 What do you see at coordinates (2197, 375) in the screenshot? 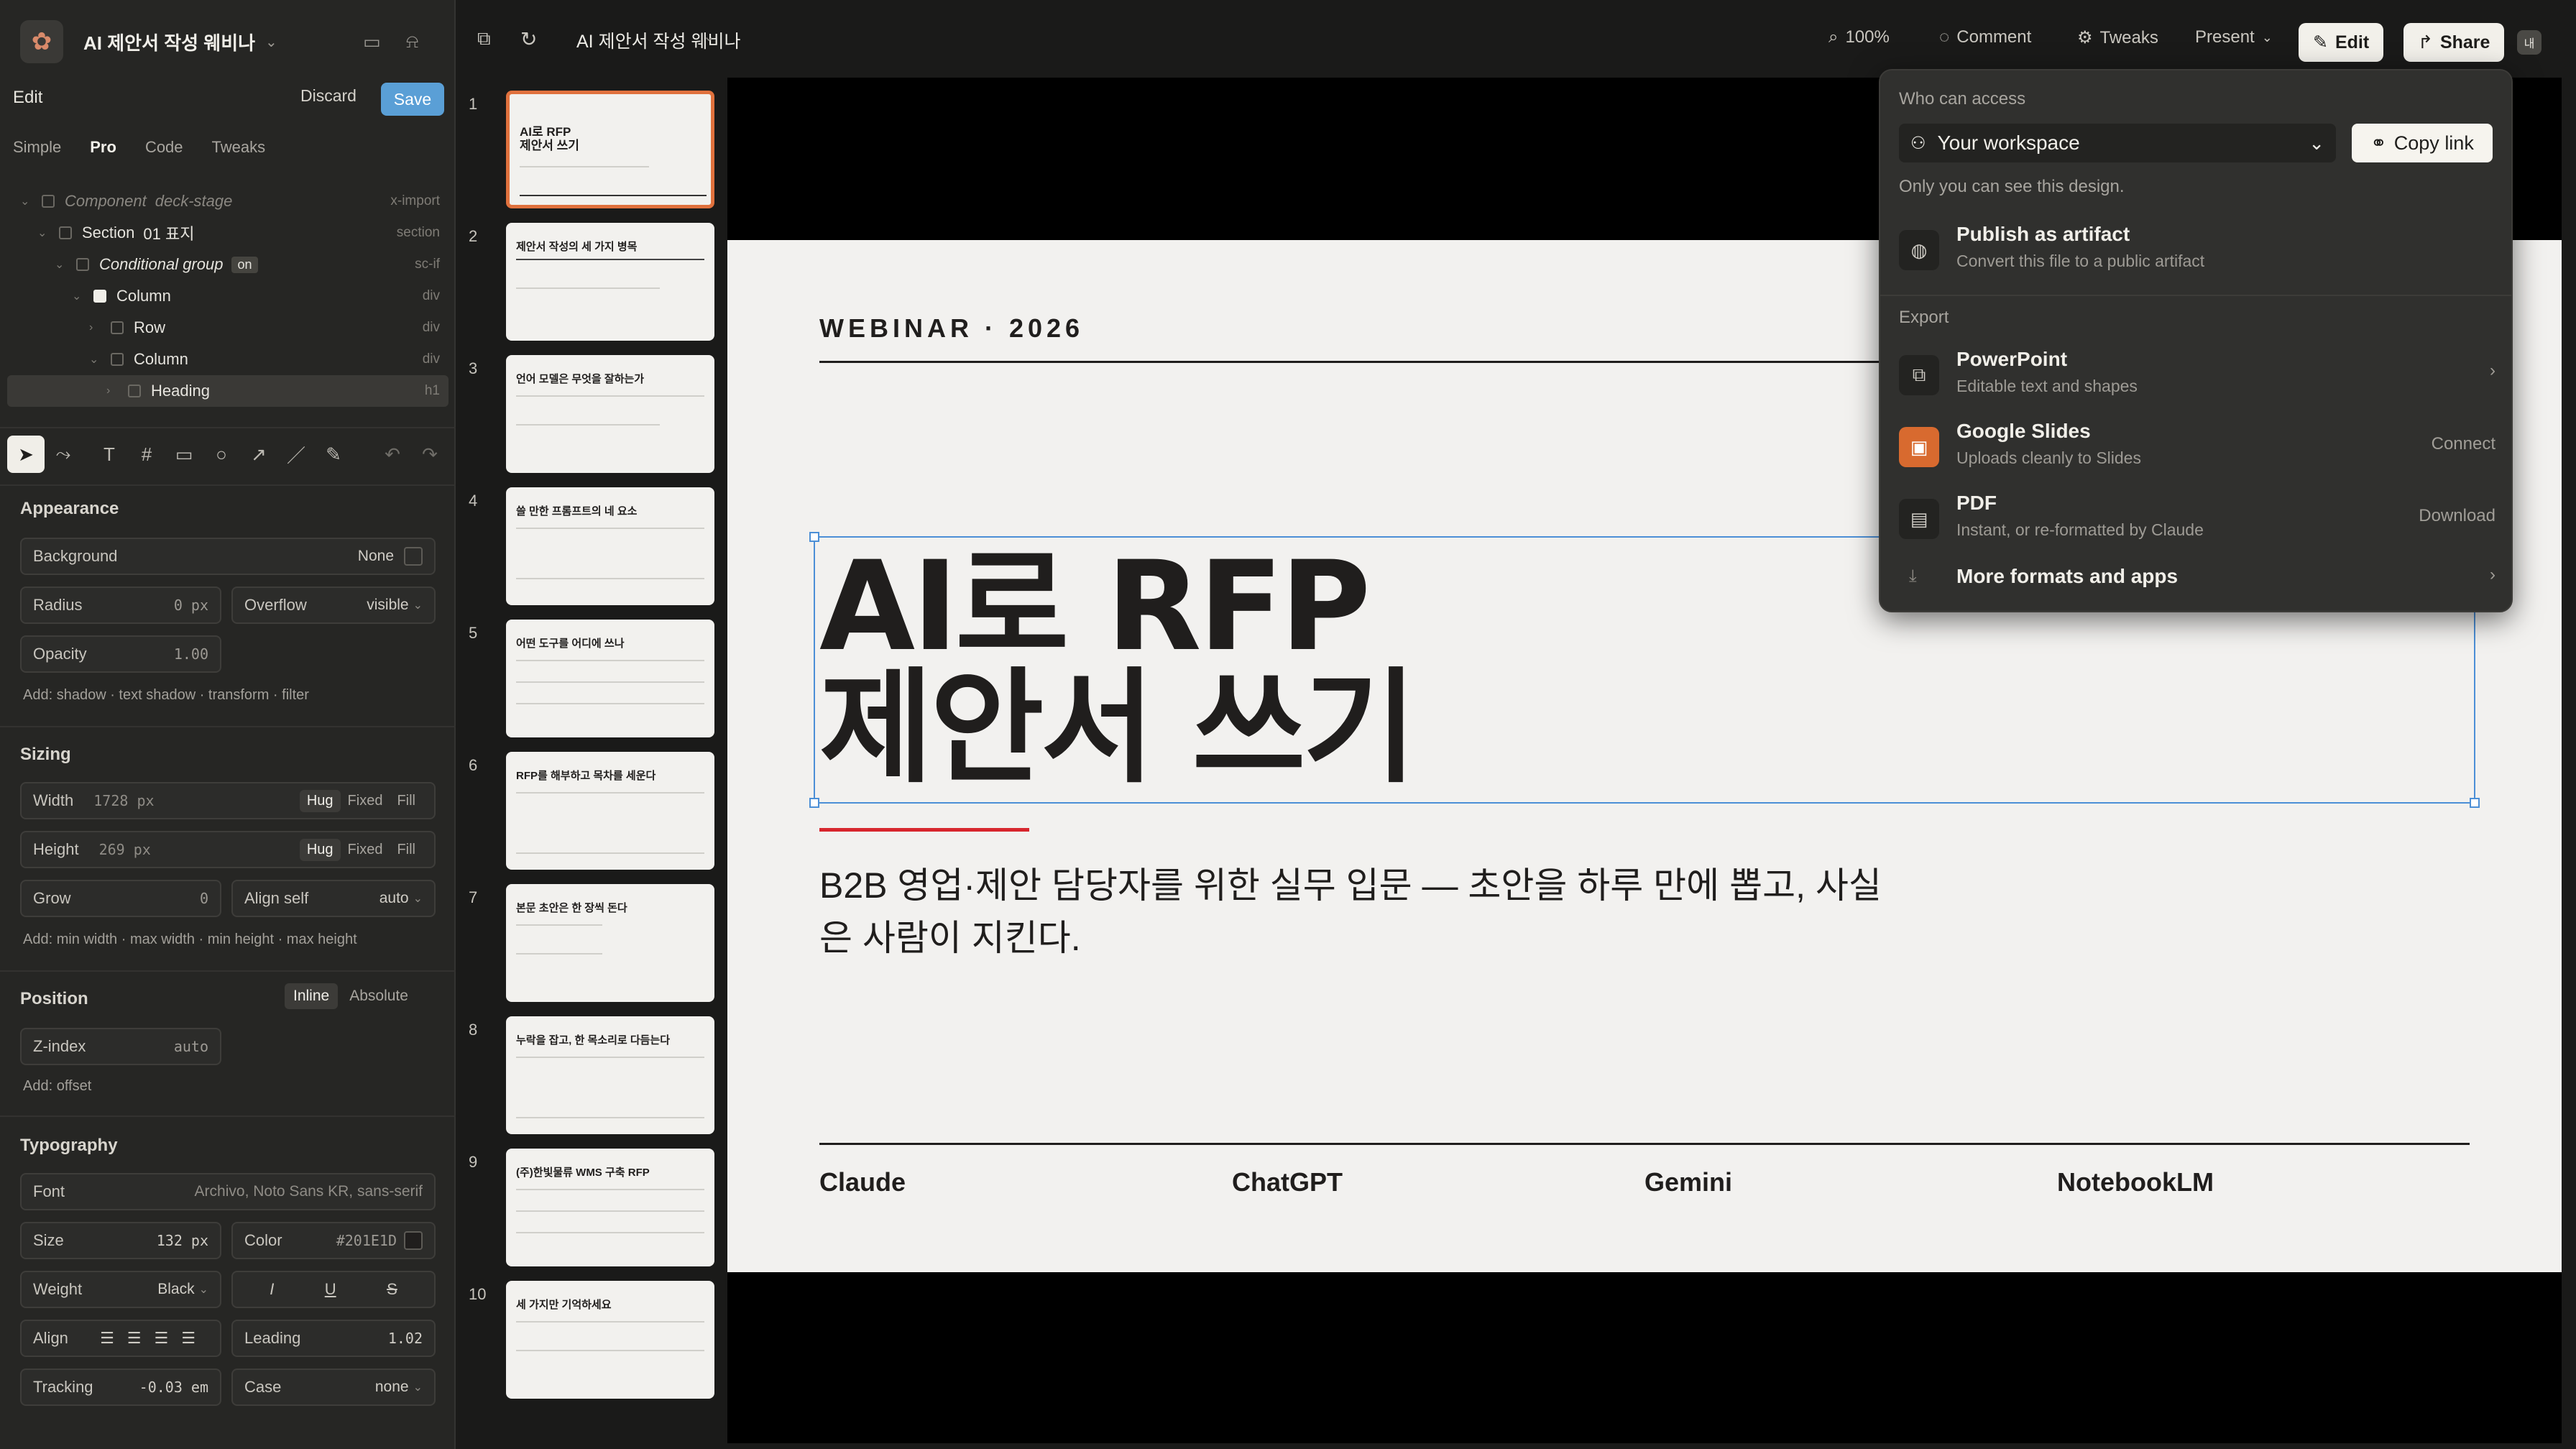
I see `export-powerpoint: ⧉ PowerPoint Editable text and shapes ›` at bounding box center [2197, 375].